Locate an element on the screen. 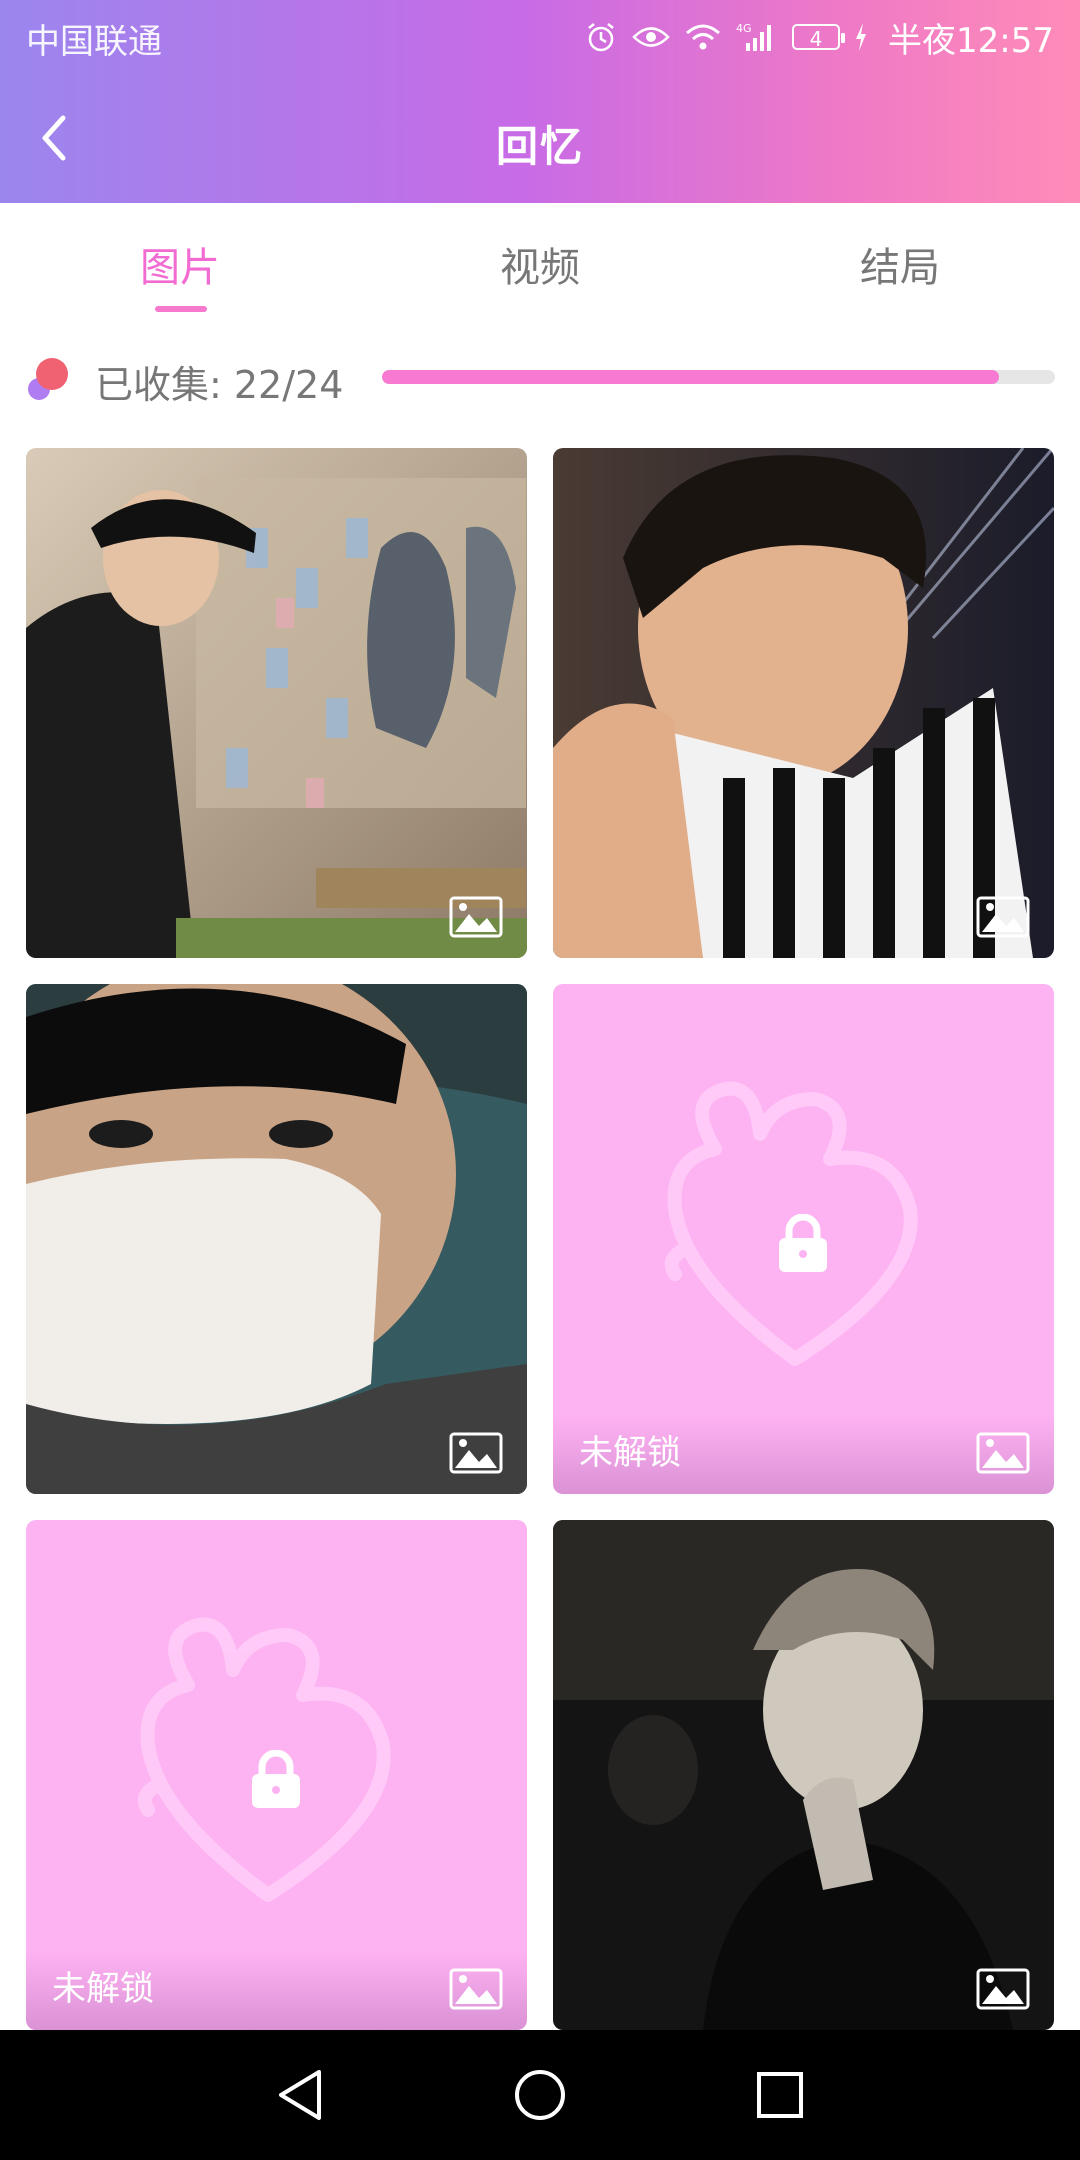 This screenshot has height=2160, width=1080. gallery-card-locked-1: 未解锁 is located at coordinates (803, 1239).